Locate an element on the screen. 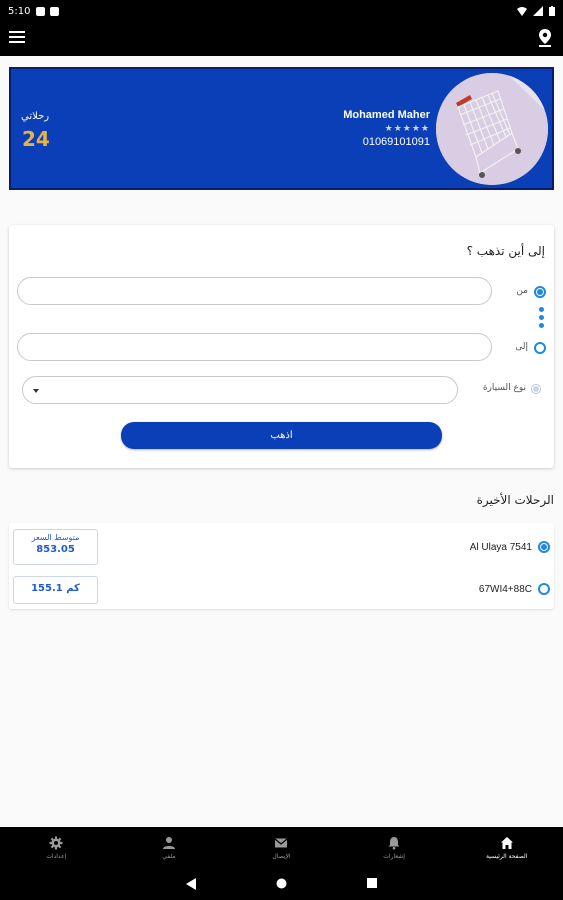  form-title: إلى أين تذهب ؟ is located at coordinates (505, 251).